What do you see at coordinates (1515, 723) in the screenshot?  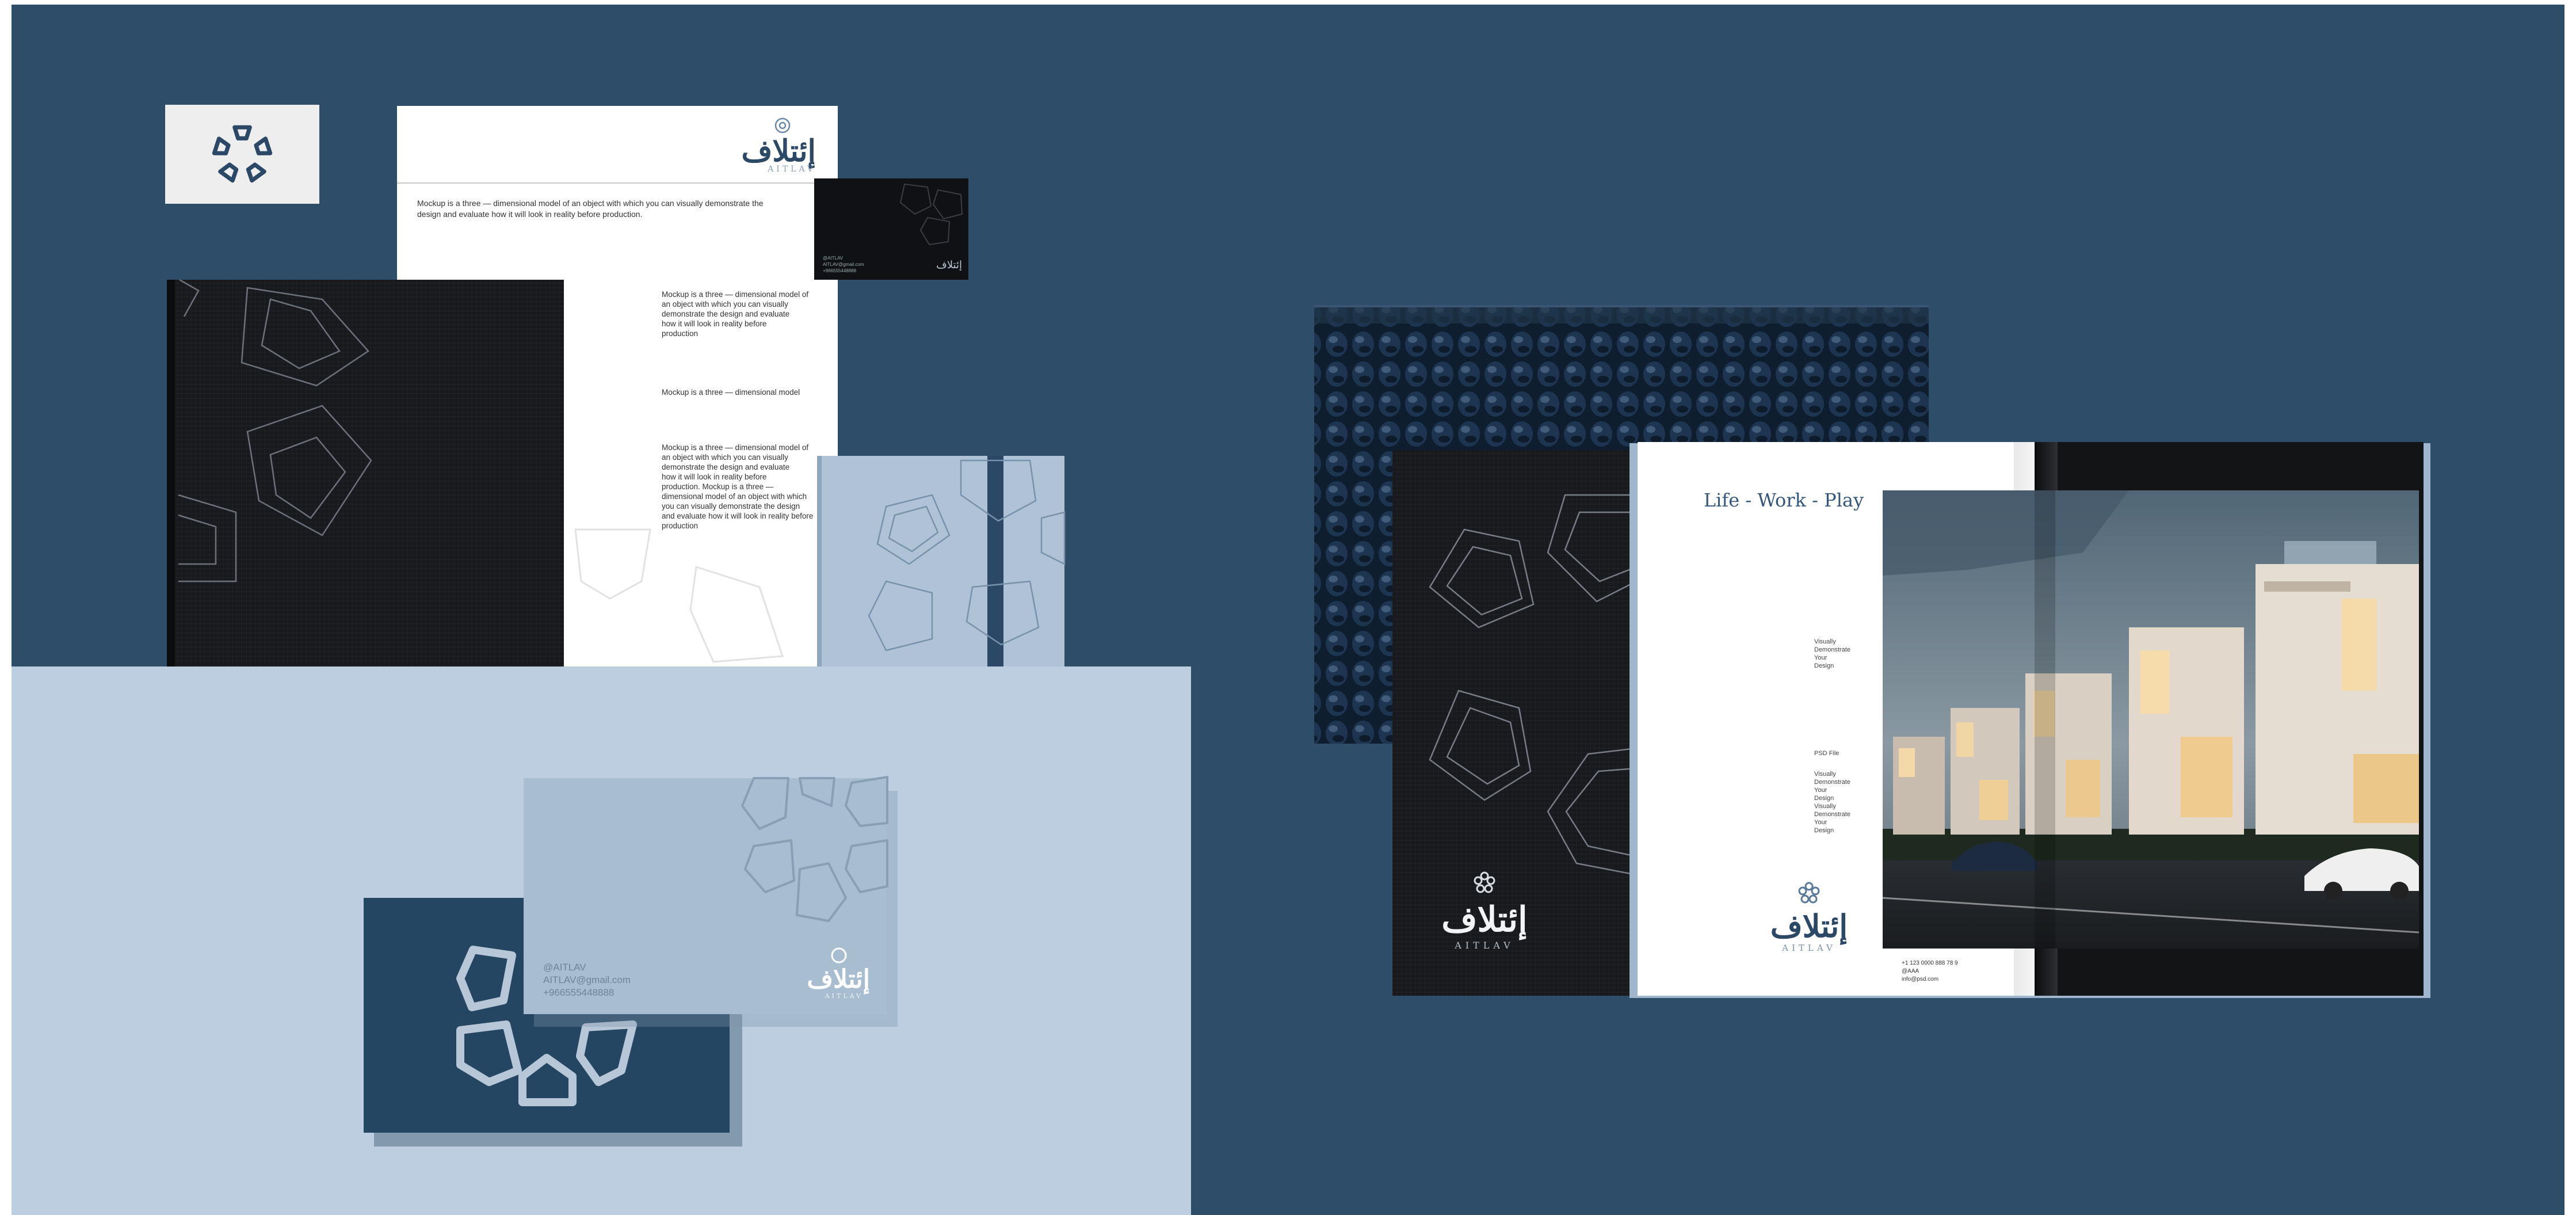 I see `brochure-cover: إئتلاف AITLAV` at bounding box center [1515, 723].